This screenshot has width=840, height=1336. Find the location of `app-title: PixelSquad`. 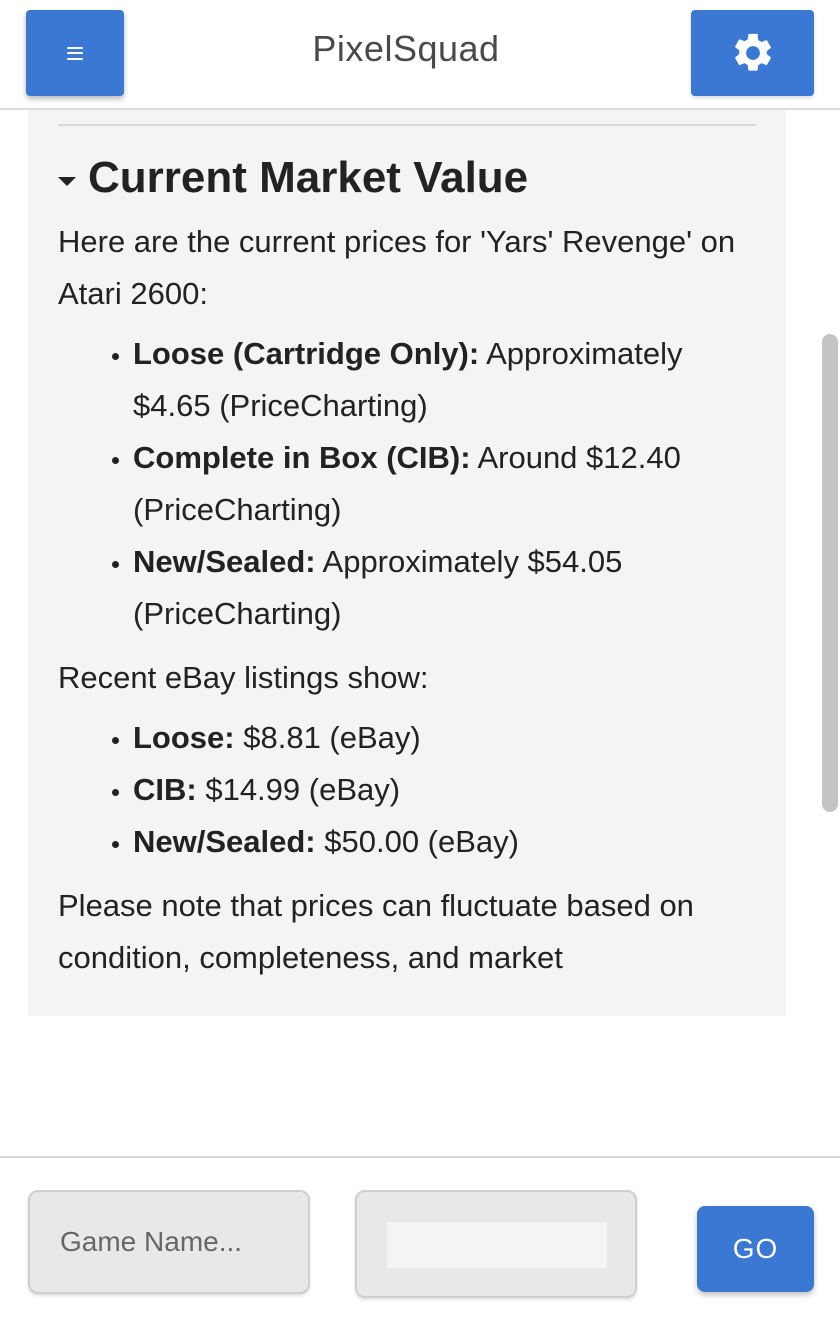

app-title: PixelSquad is located at coordinates (406, 48).